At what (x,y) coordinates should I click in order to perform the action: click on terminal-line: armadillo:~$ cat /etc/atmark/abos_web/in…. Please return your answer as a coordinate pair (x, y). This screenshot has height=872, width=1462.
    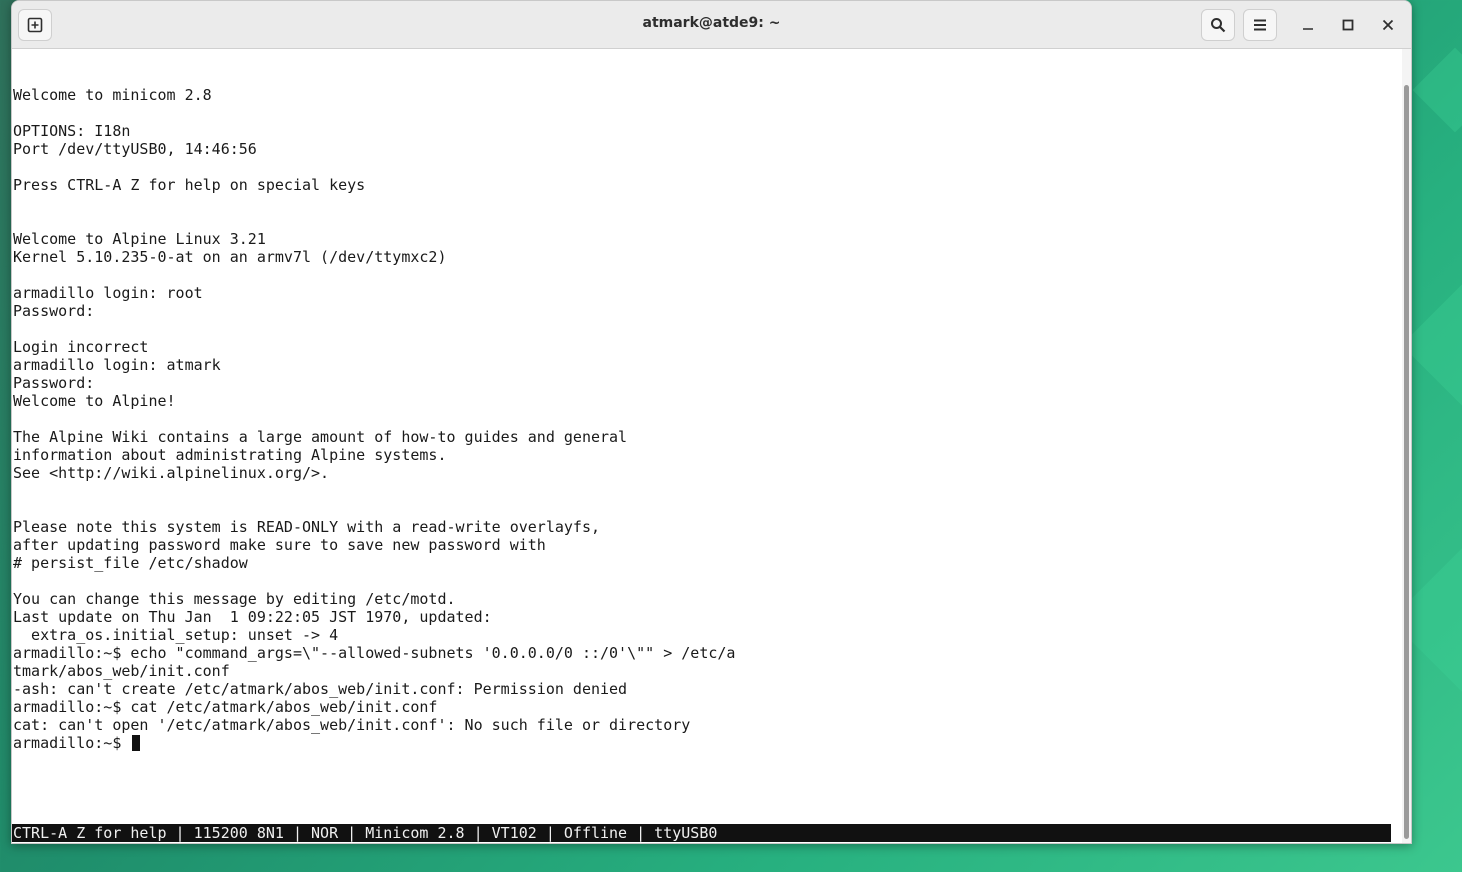
    Looking at the image, I should click on (225, 707).